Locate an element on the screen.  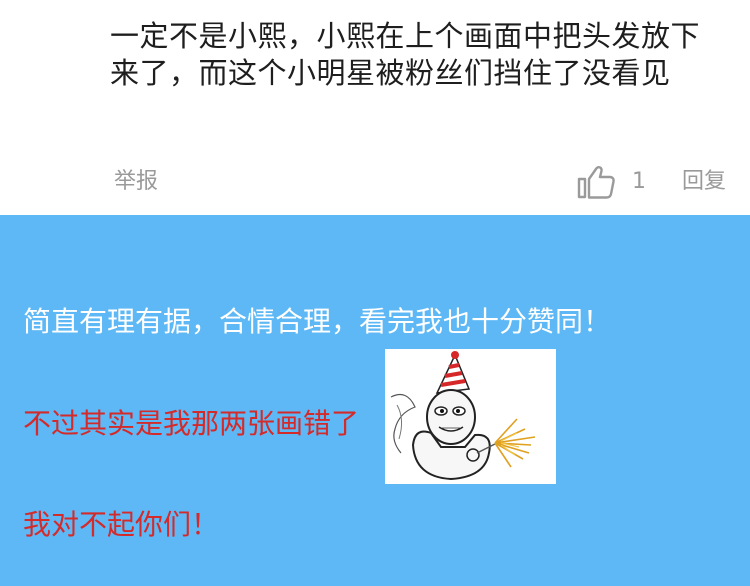
thumbs-up-icon is located at coordinates (596, 182).